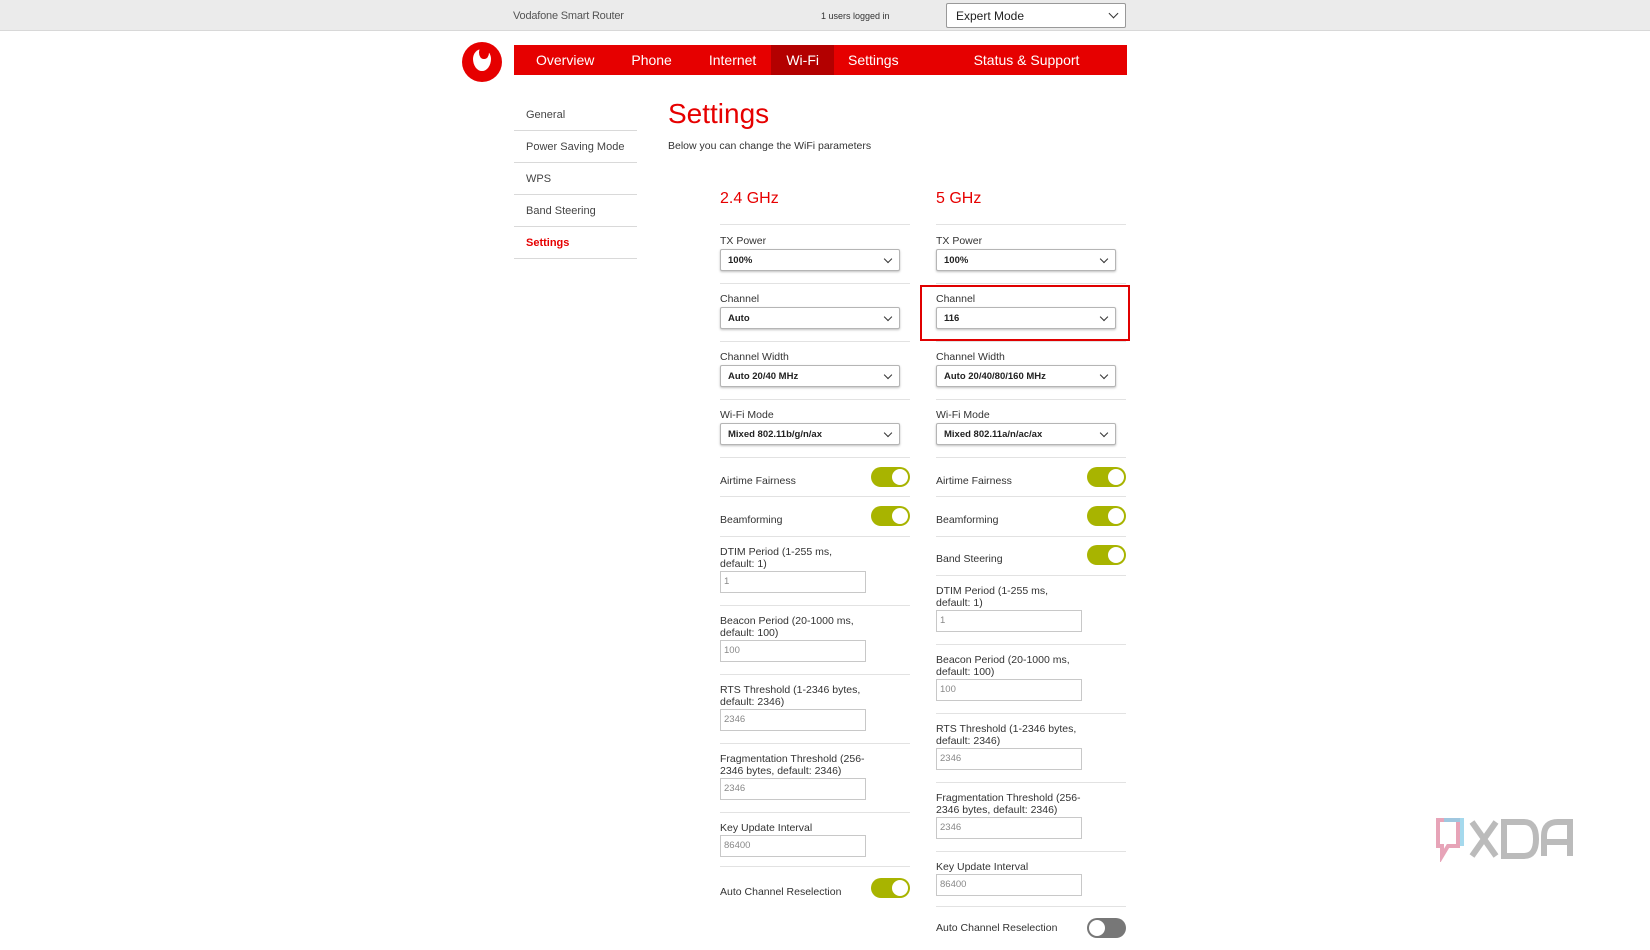 This screenshot has height=950, width=1650. I want to click on band-5-wifi-mode: Wi-Fi Mode Mixed 802.11a/n/ac/ax, so click(1031, 427).